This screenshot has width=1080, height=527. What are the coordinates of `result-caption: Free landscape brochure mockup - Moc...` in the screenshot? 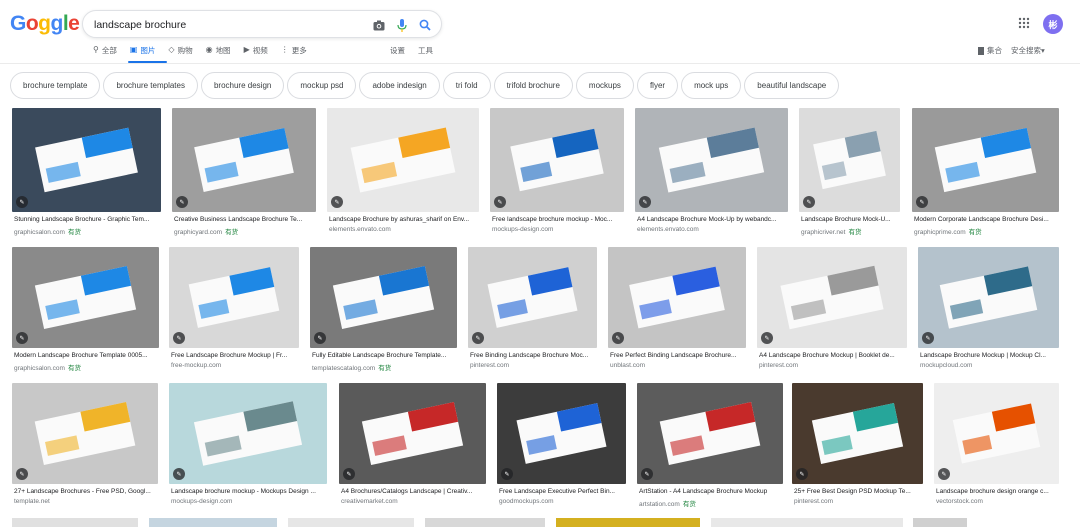 It's located at (558, 219).